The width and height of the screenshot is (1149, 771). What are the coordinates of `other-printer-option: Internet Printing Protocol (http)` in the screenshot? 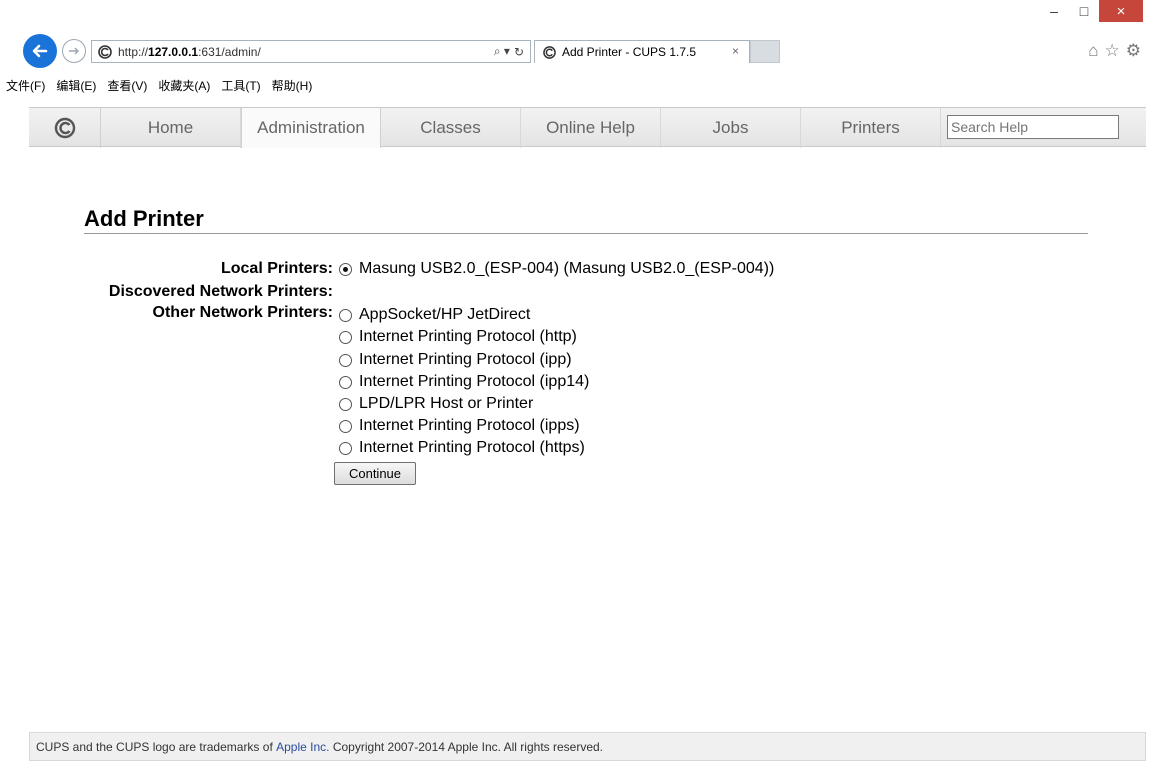 It's located at (458, 337).